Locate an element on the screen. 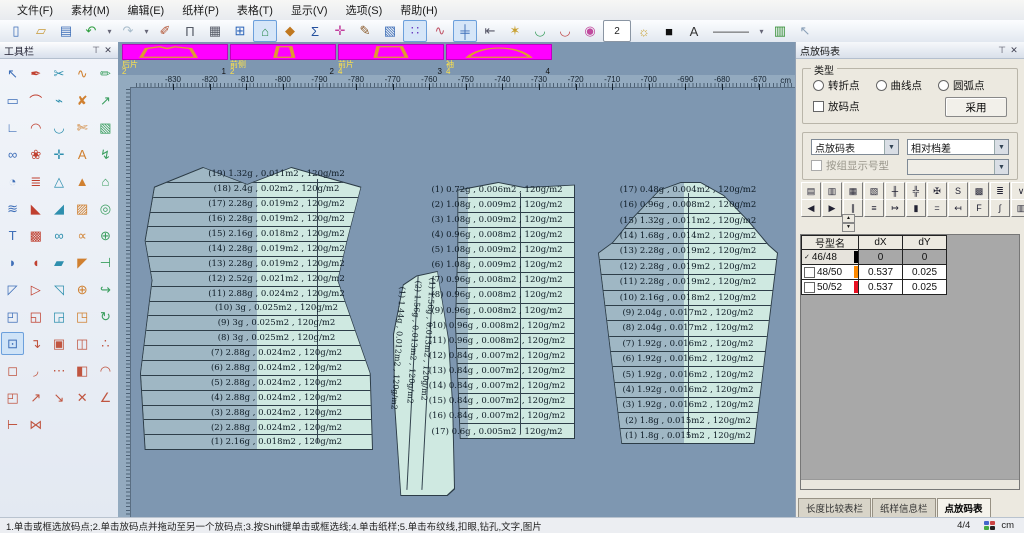 The image size is (1024, 533). text-tool-icon: A is located at coordinates (694, 31).